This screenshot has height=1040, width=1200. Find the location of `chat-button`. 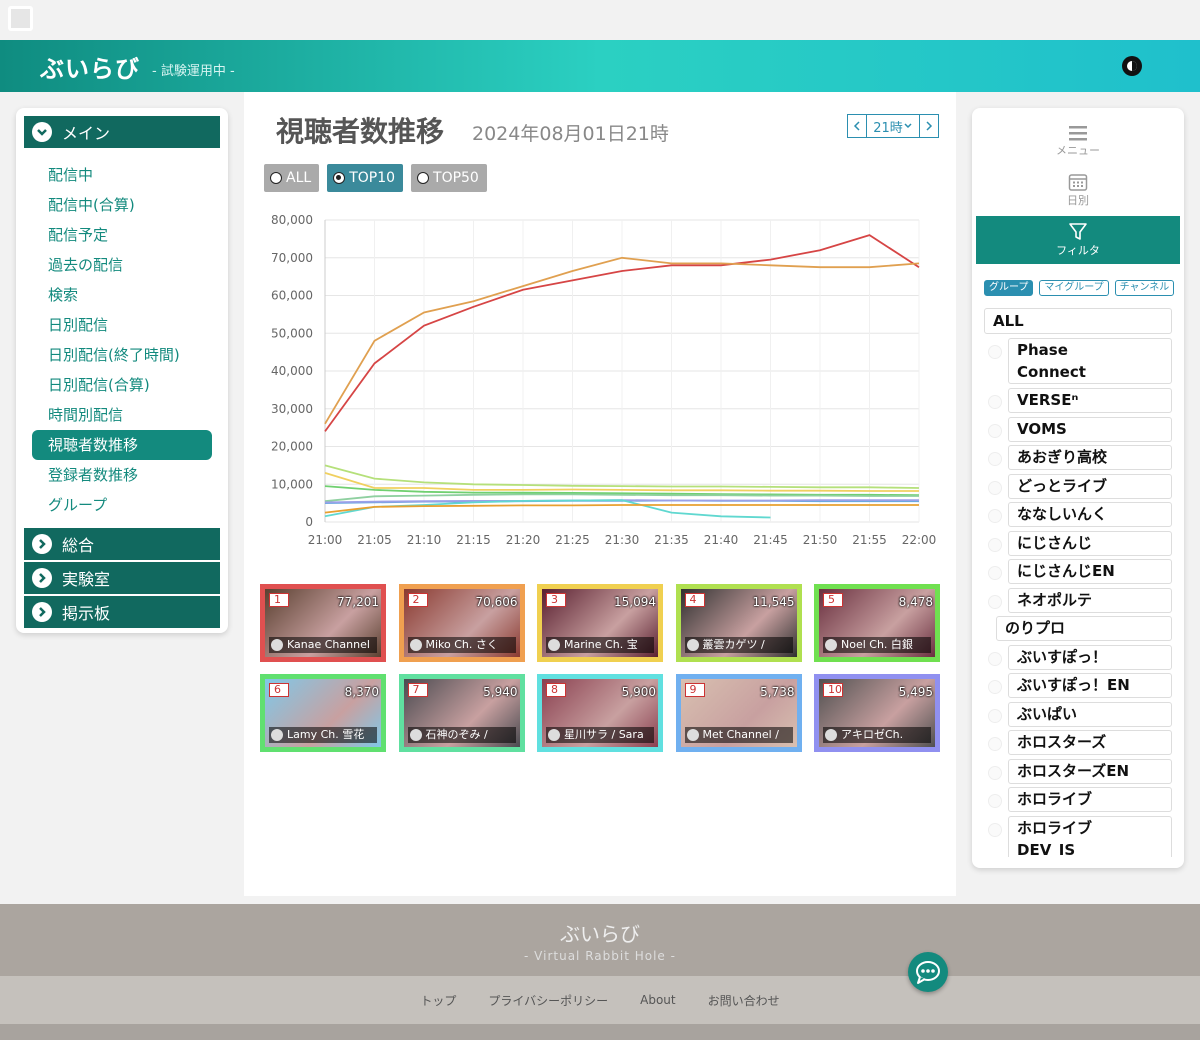

chat-button is located at coordinates (928, 972).